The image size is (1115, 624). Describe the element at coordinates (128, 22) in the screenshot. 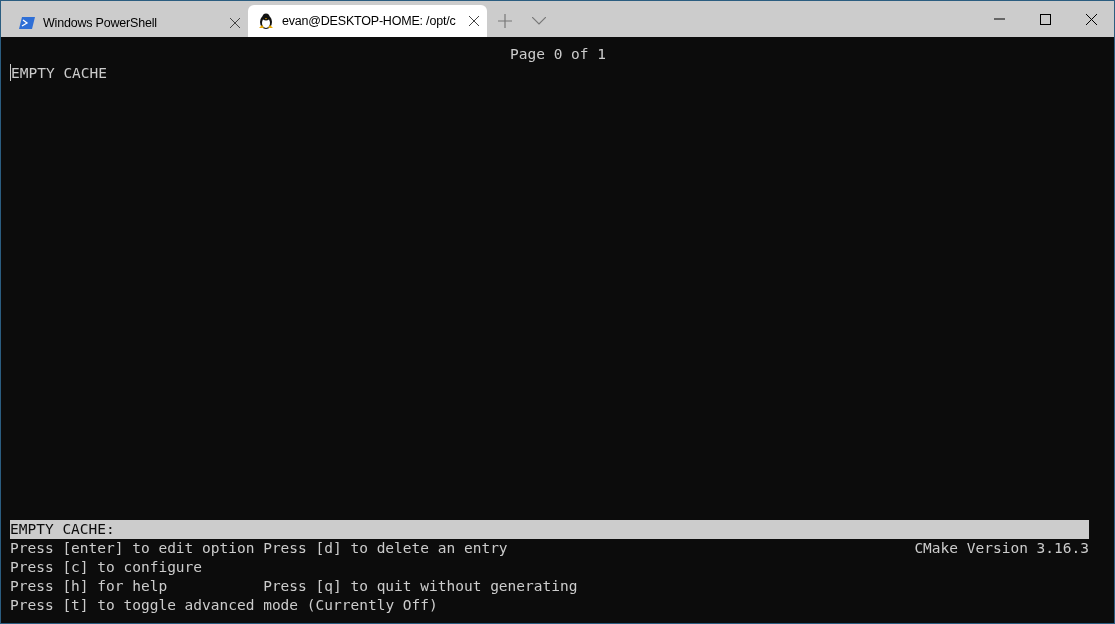

I see `tab: Windows PowerShell` at that location.